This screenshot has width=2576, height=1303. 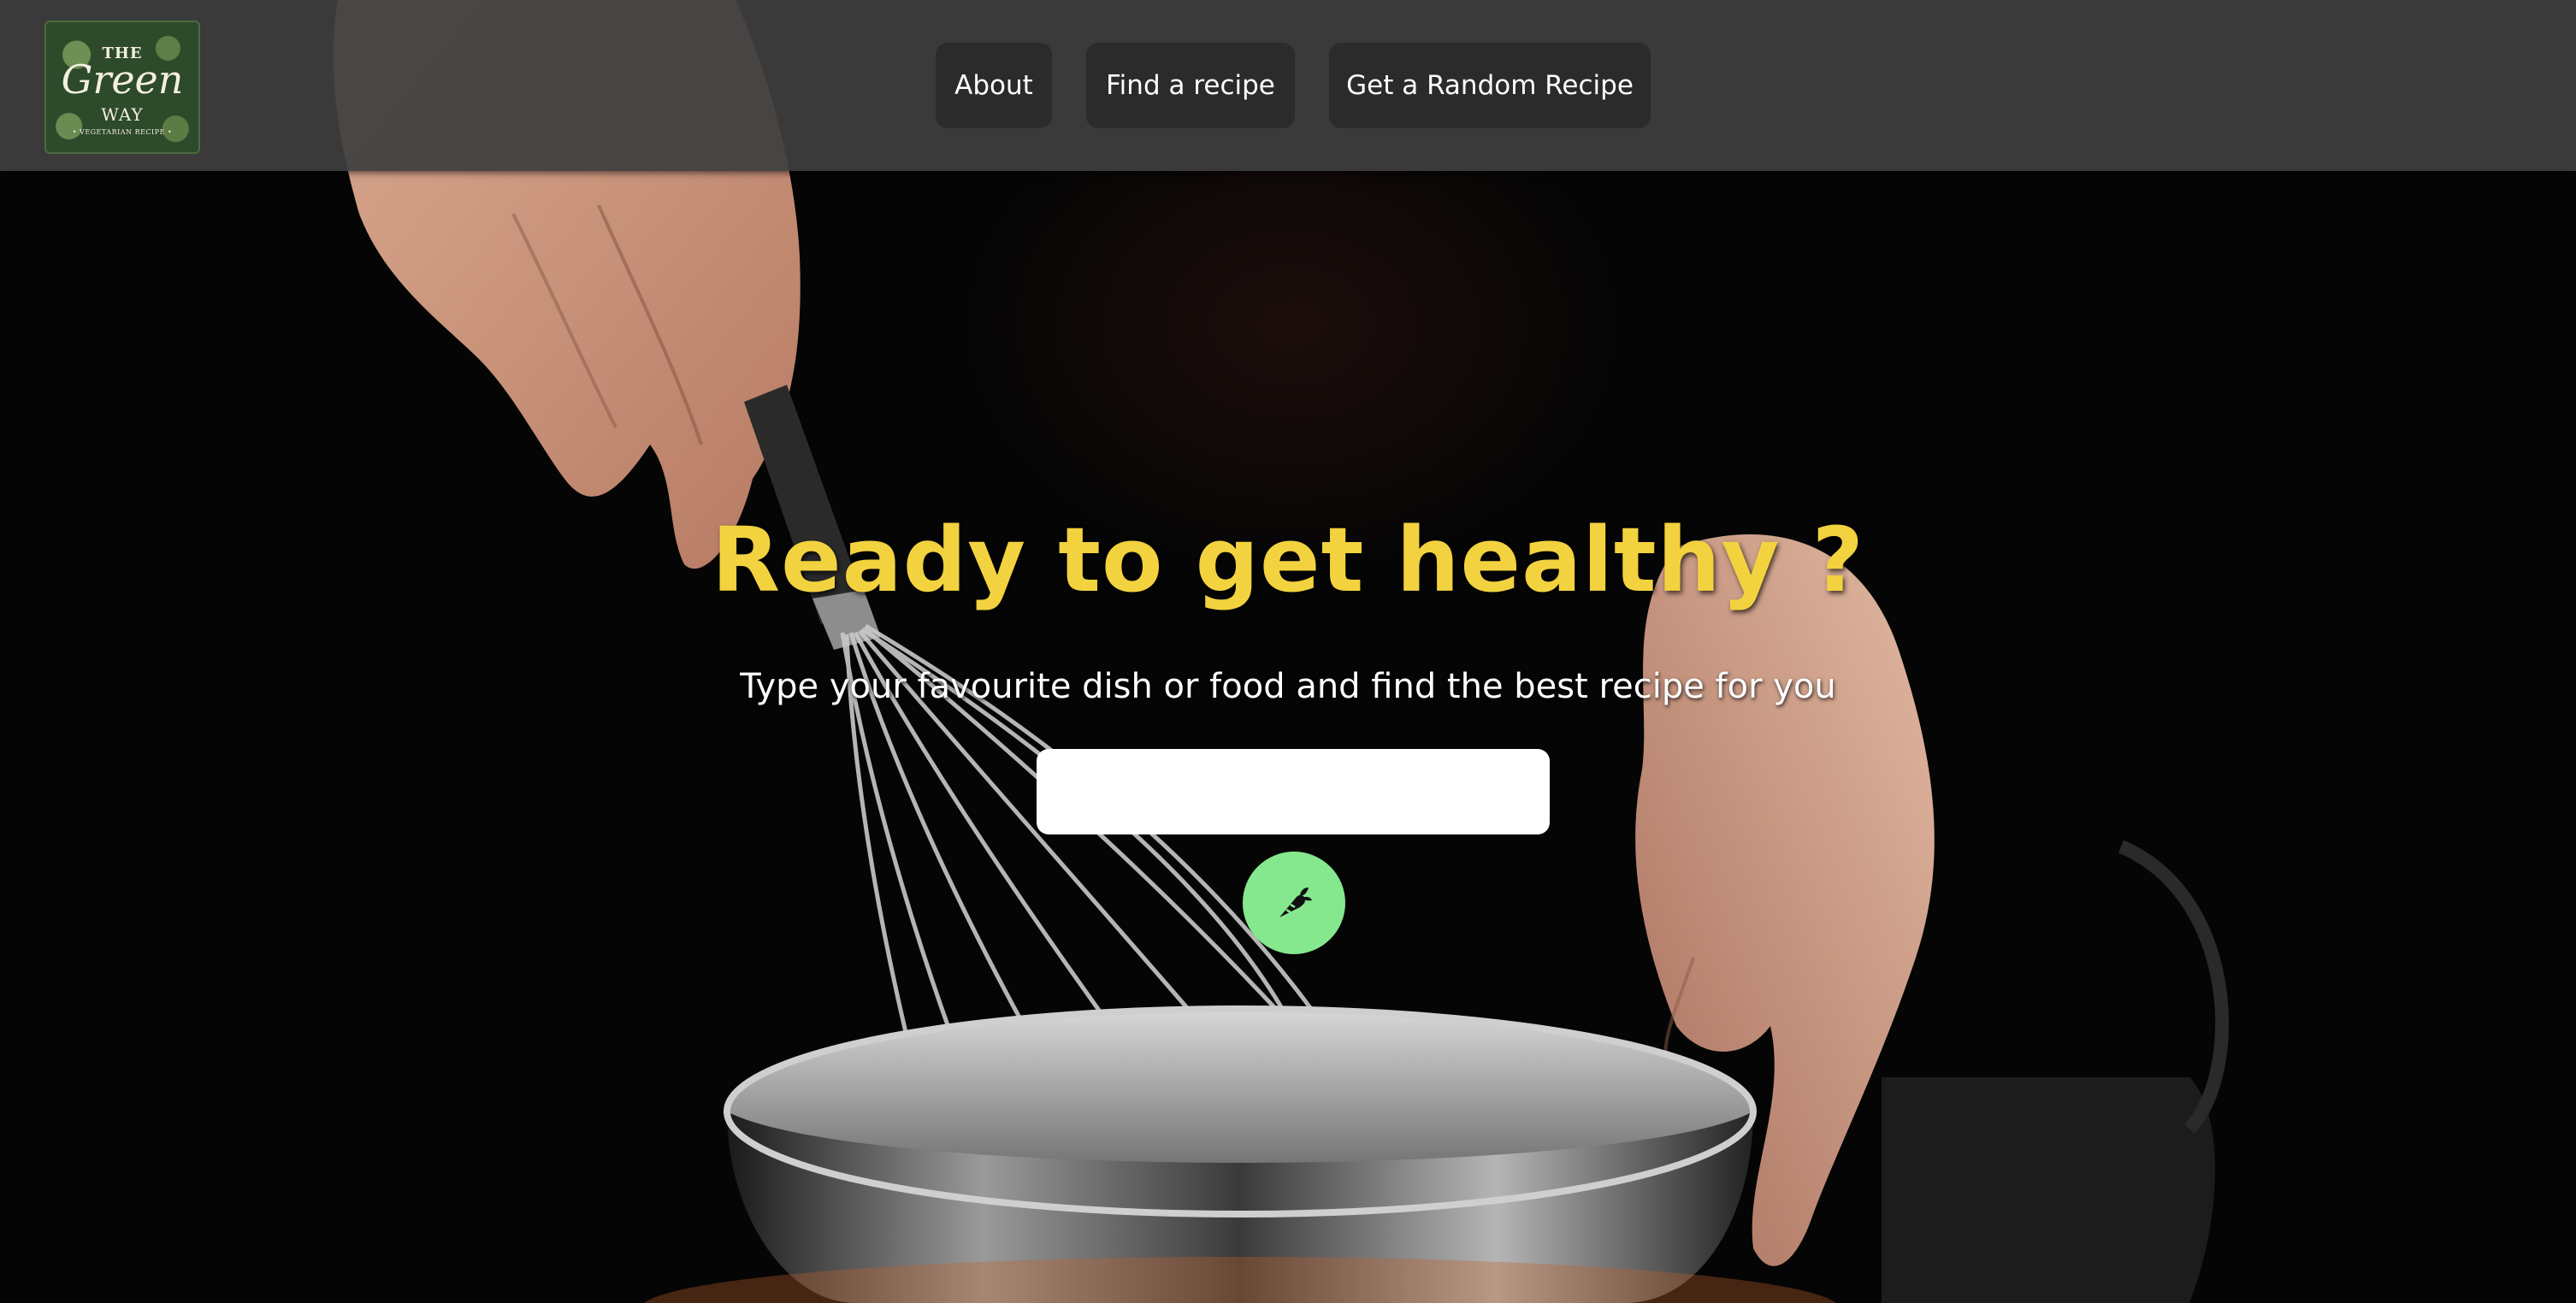 What do you see at coordinates (122, 79) in the screenshot?
I see `logo-text-green: Green` at bounding box center [122, 79].